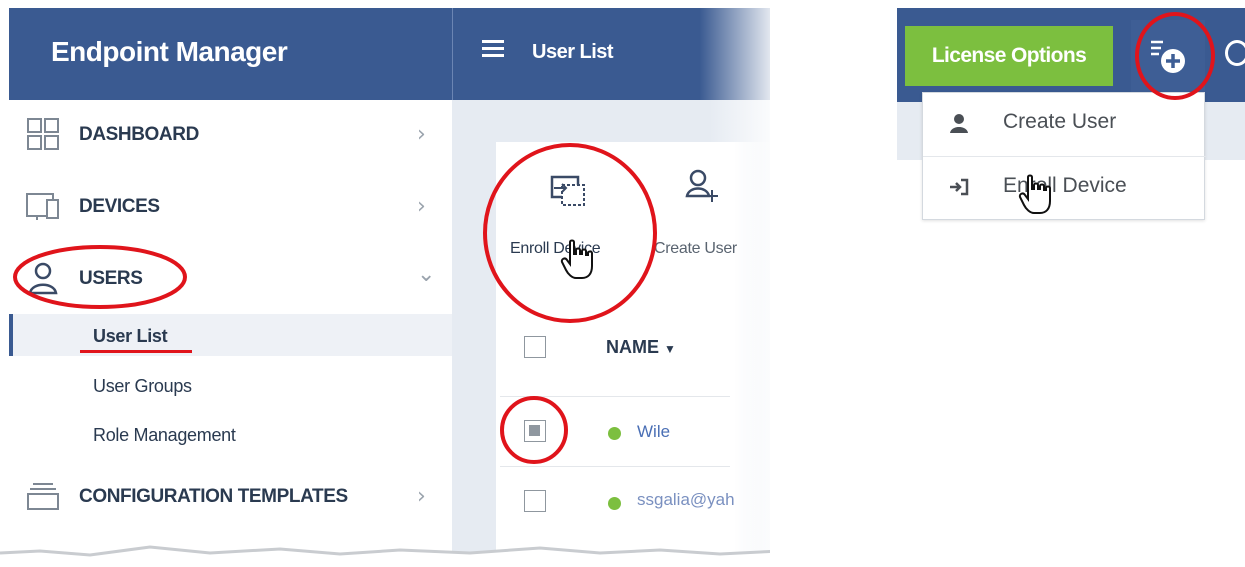  I want to click on sidebar-item-dashboard: DASHBOARD ›, so click(230, 134).